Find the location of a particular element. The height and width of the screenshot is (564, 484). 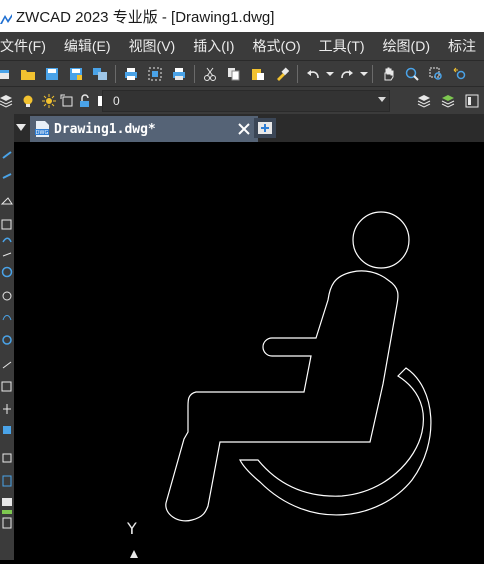

layer-state-icon is located at coordinates (448, 101).